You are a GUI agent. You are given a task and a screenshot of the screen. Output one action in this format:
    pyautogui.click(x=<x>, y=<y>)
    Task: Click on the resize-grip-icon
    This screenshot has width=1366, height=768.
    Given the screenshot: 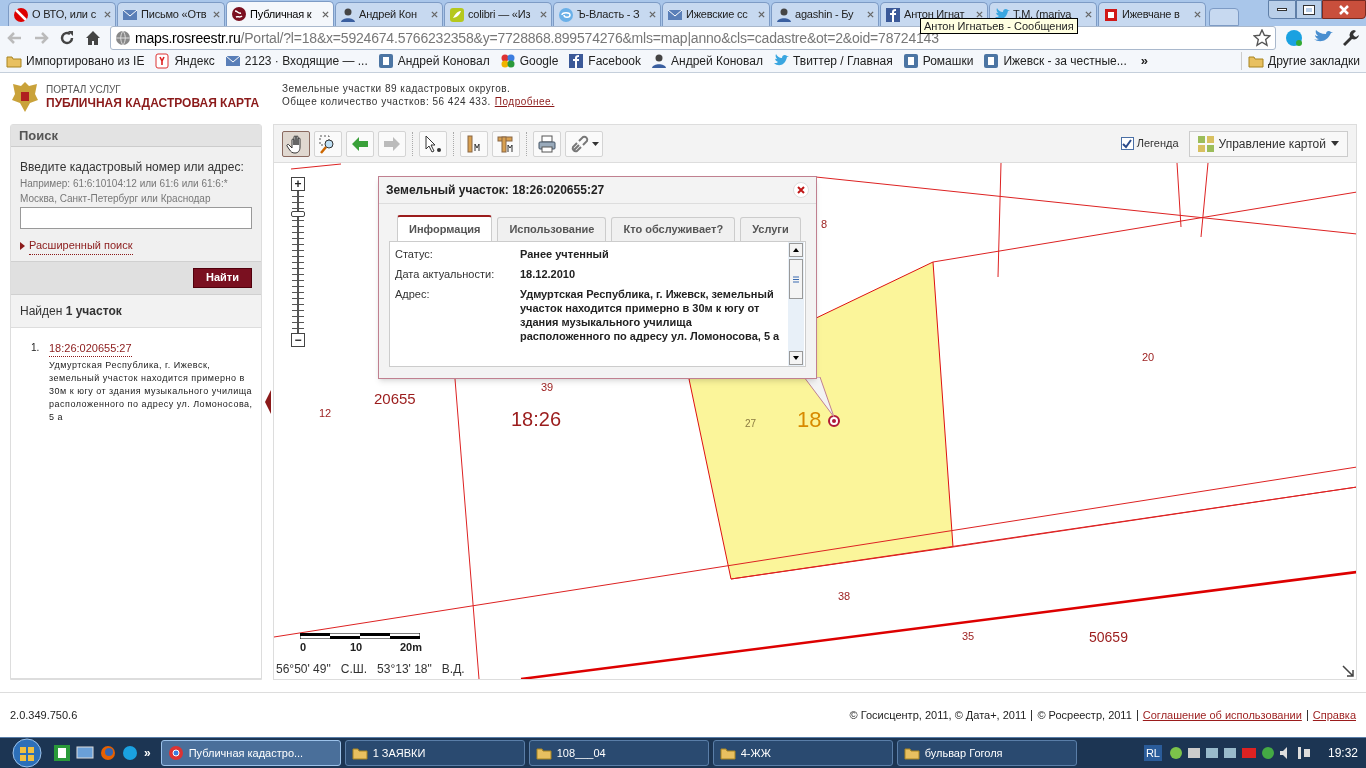 What is the action you would take?
    pyautogui.click(x=1348, y=671)
    